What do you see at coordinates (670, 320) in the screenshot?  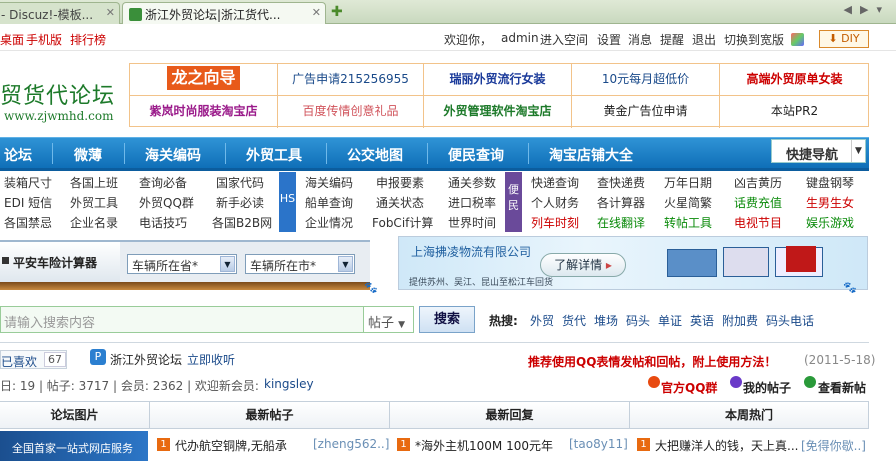 I see `hot-search-link: 单证` at bounding box center [670, 320].